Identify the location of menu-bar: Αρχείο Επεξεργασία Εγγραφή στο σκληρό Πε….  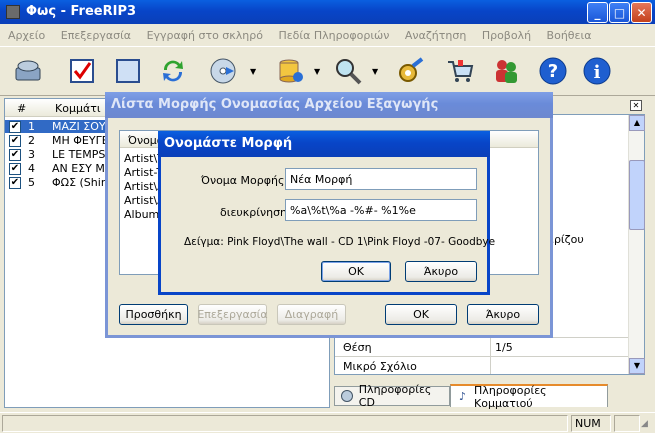
(305, 36).